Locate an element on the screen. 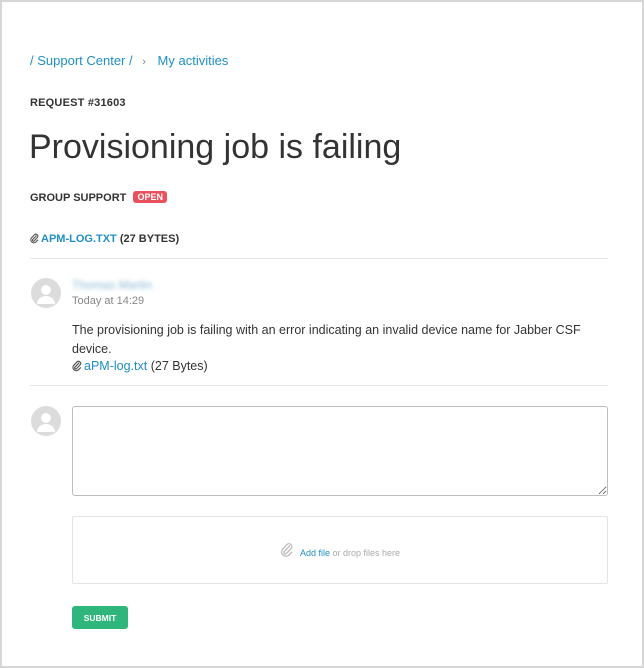 The image size is (644, 668). page-title: Provisioning job is failing is located at coordinates (215, 147).